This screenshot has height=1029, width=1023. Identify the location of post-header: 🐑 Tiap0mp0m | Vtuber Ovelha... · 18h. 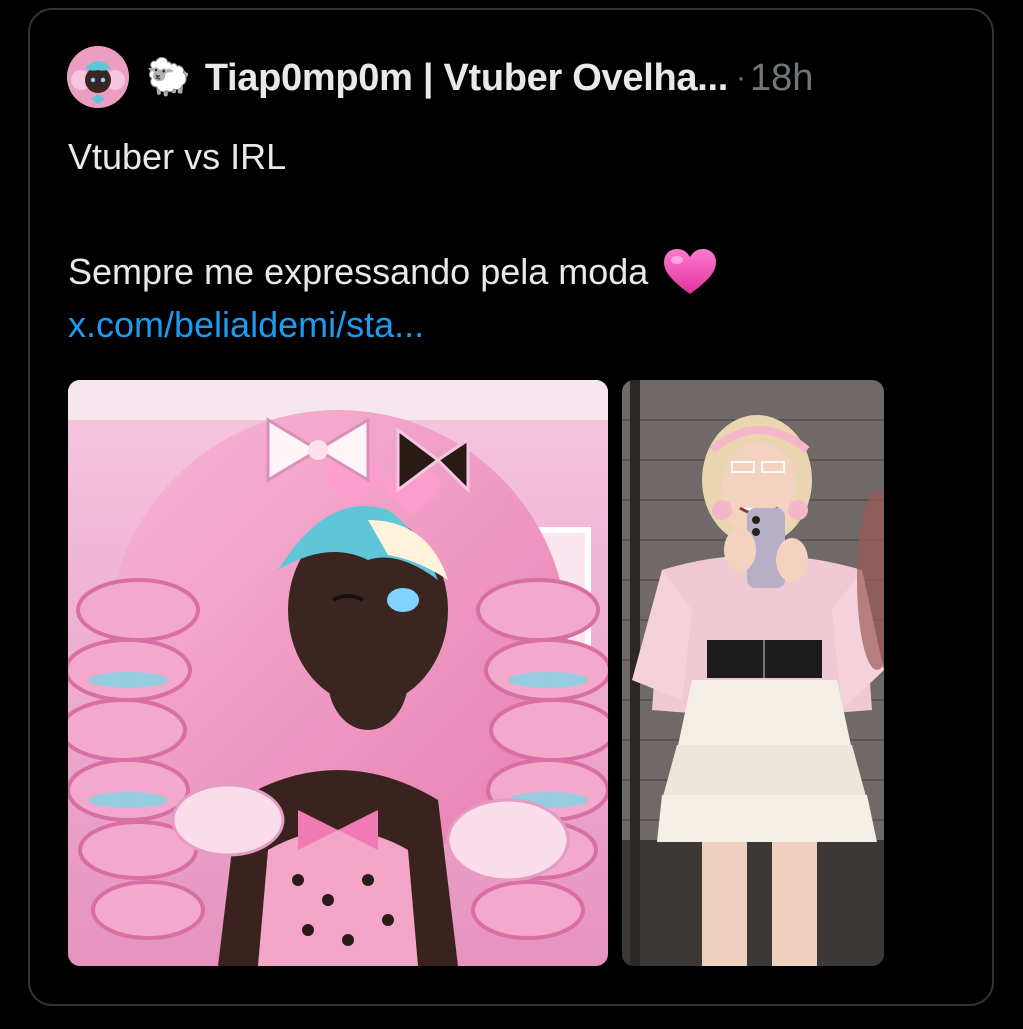
(479, 78).